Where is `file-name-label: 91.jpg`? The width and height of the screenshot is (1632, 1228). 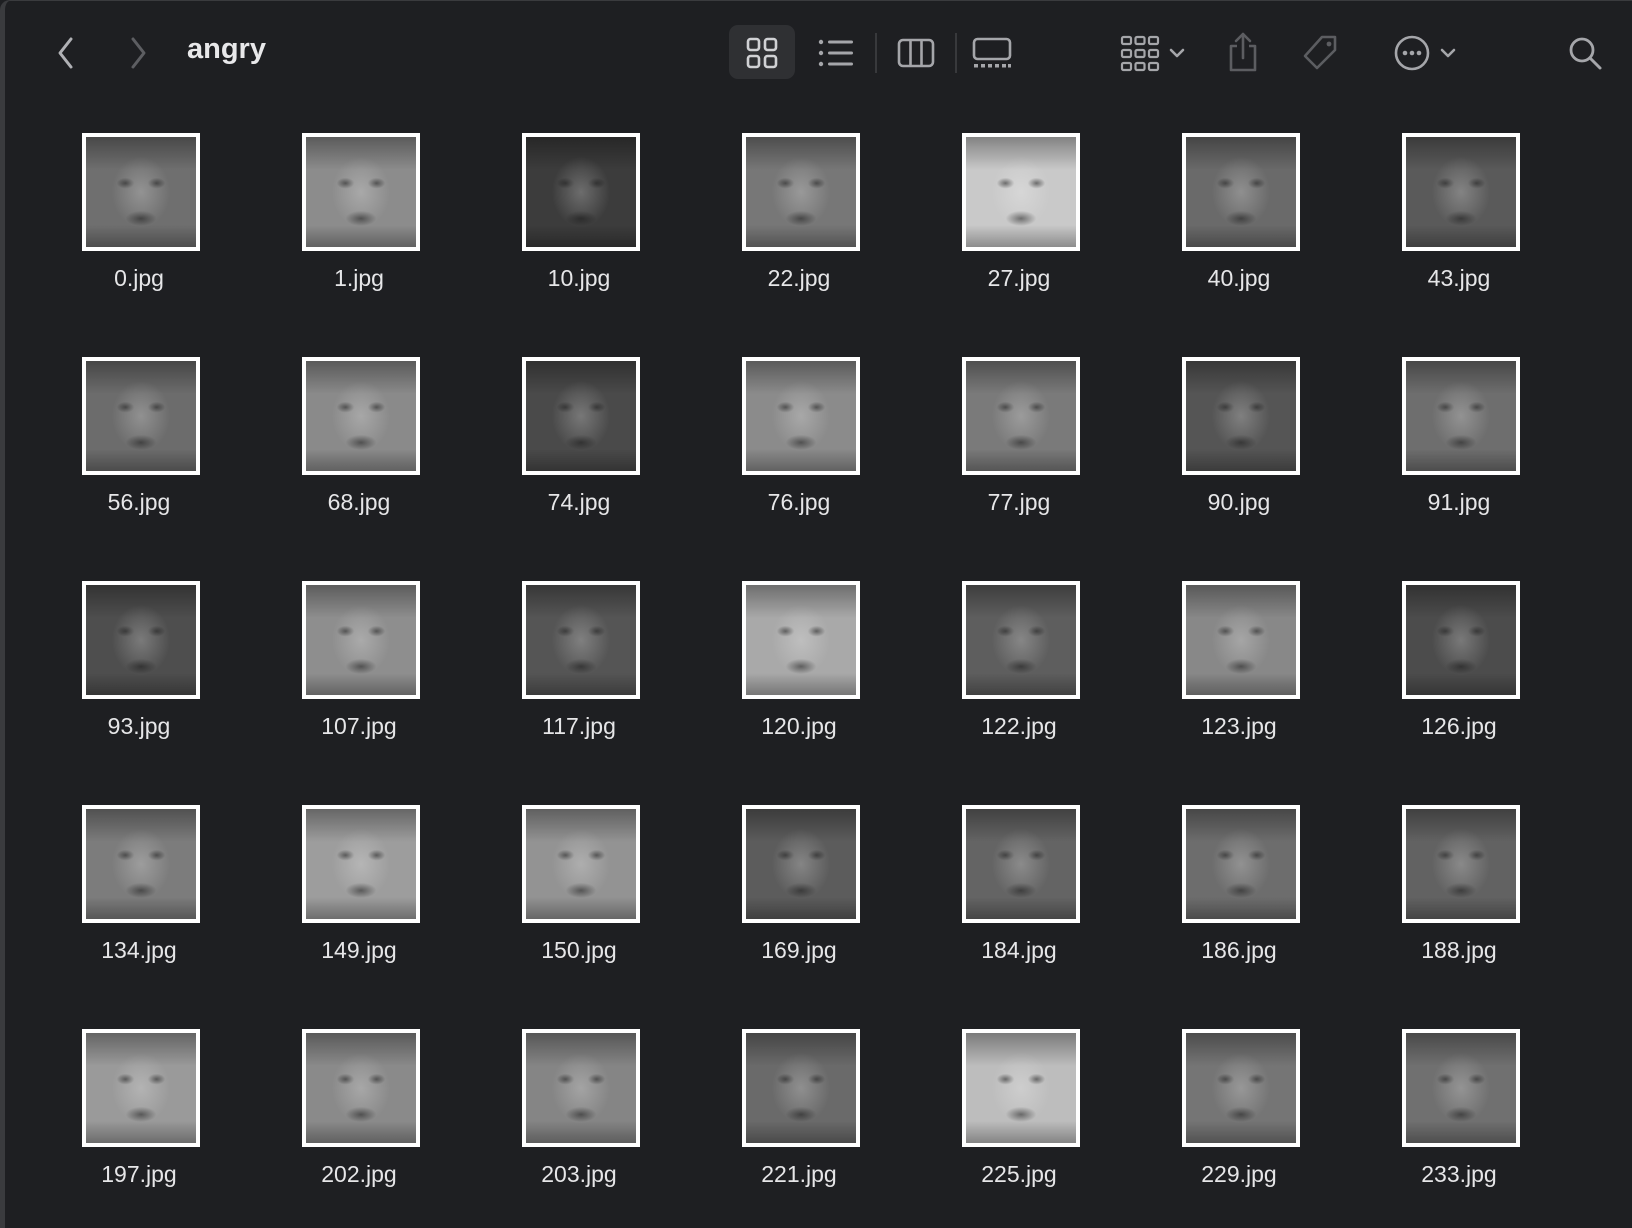 file-name-label: 91.jpg is located at coordinates (1459, 502).